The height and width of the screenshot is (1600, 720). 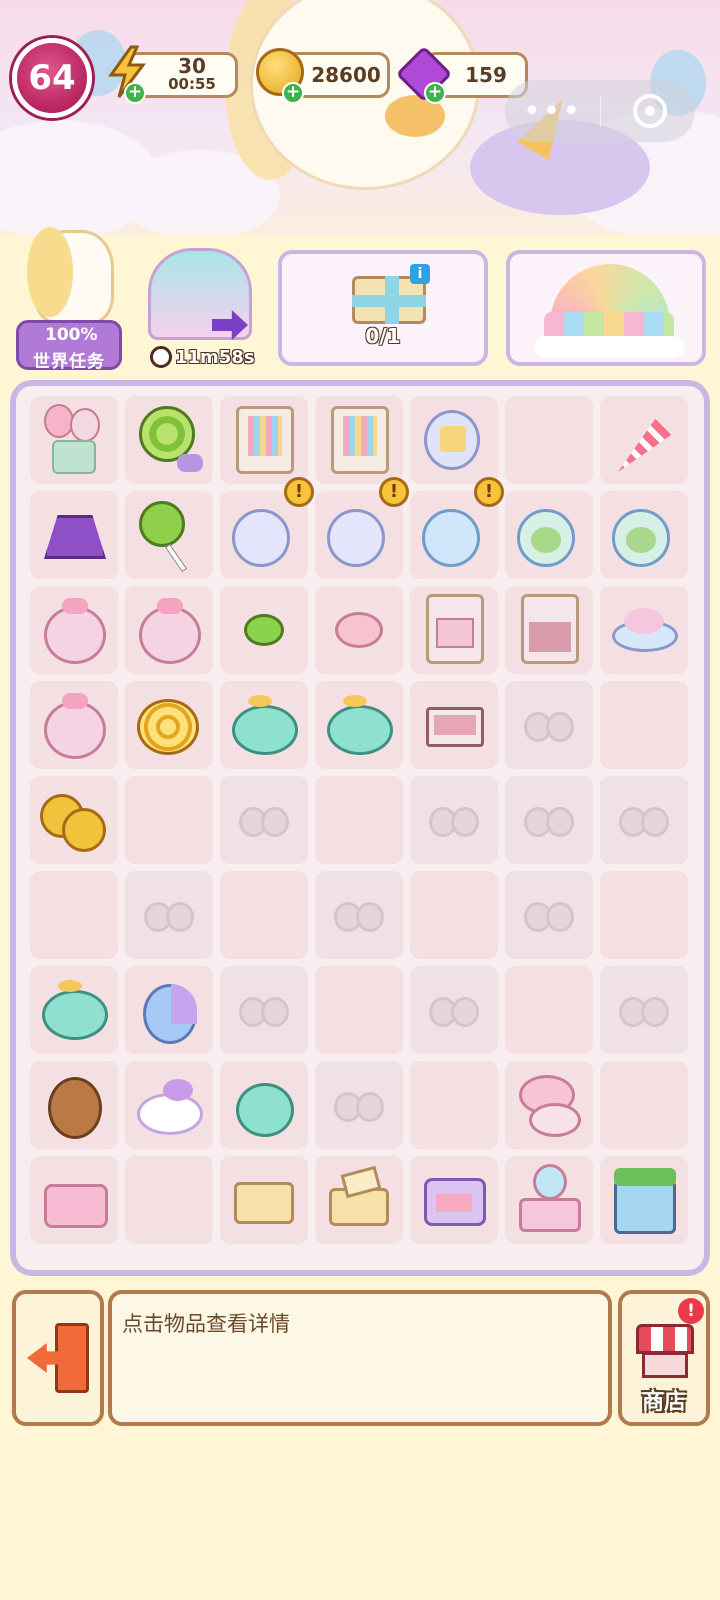 I want to click on gem-add-button: +, so click(x=435, y=93).